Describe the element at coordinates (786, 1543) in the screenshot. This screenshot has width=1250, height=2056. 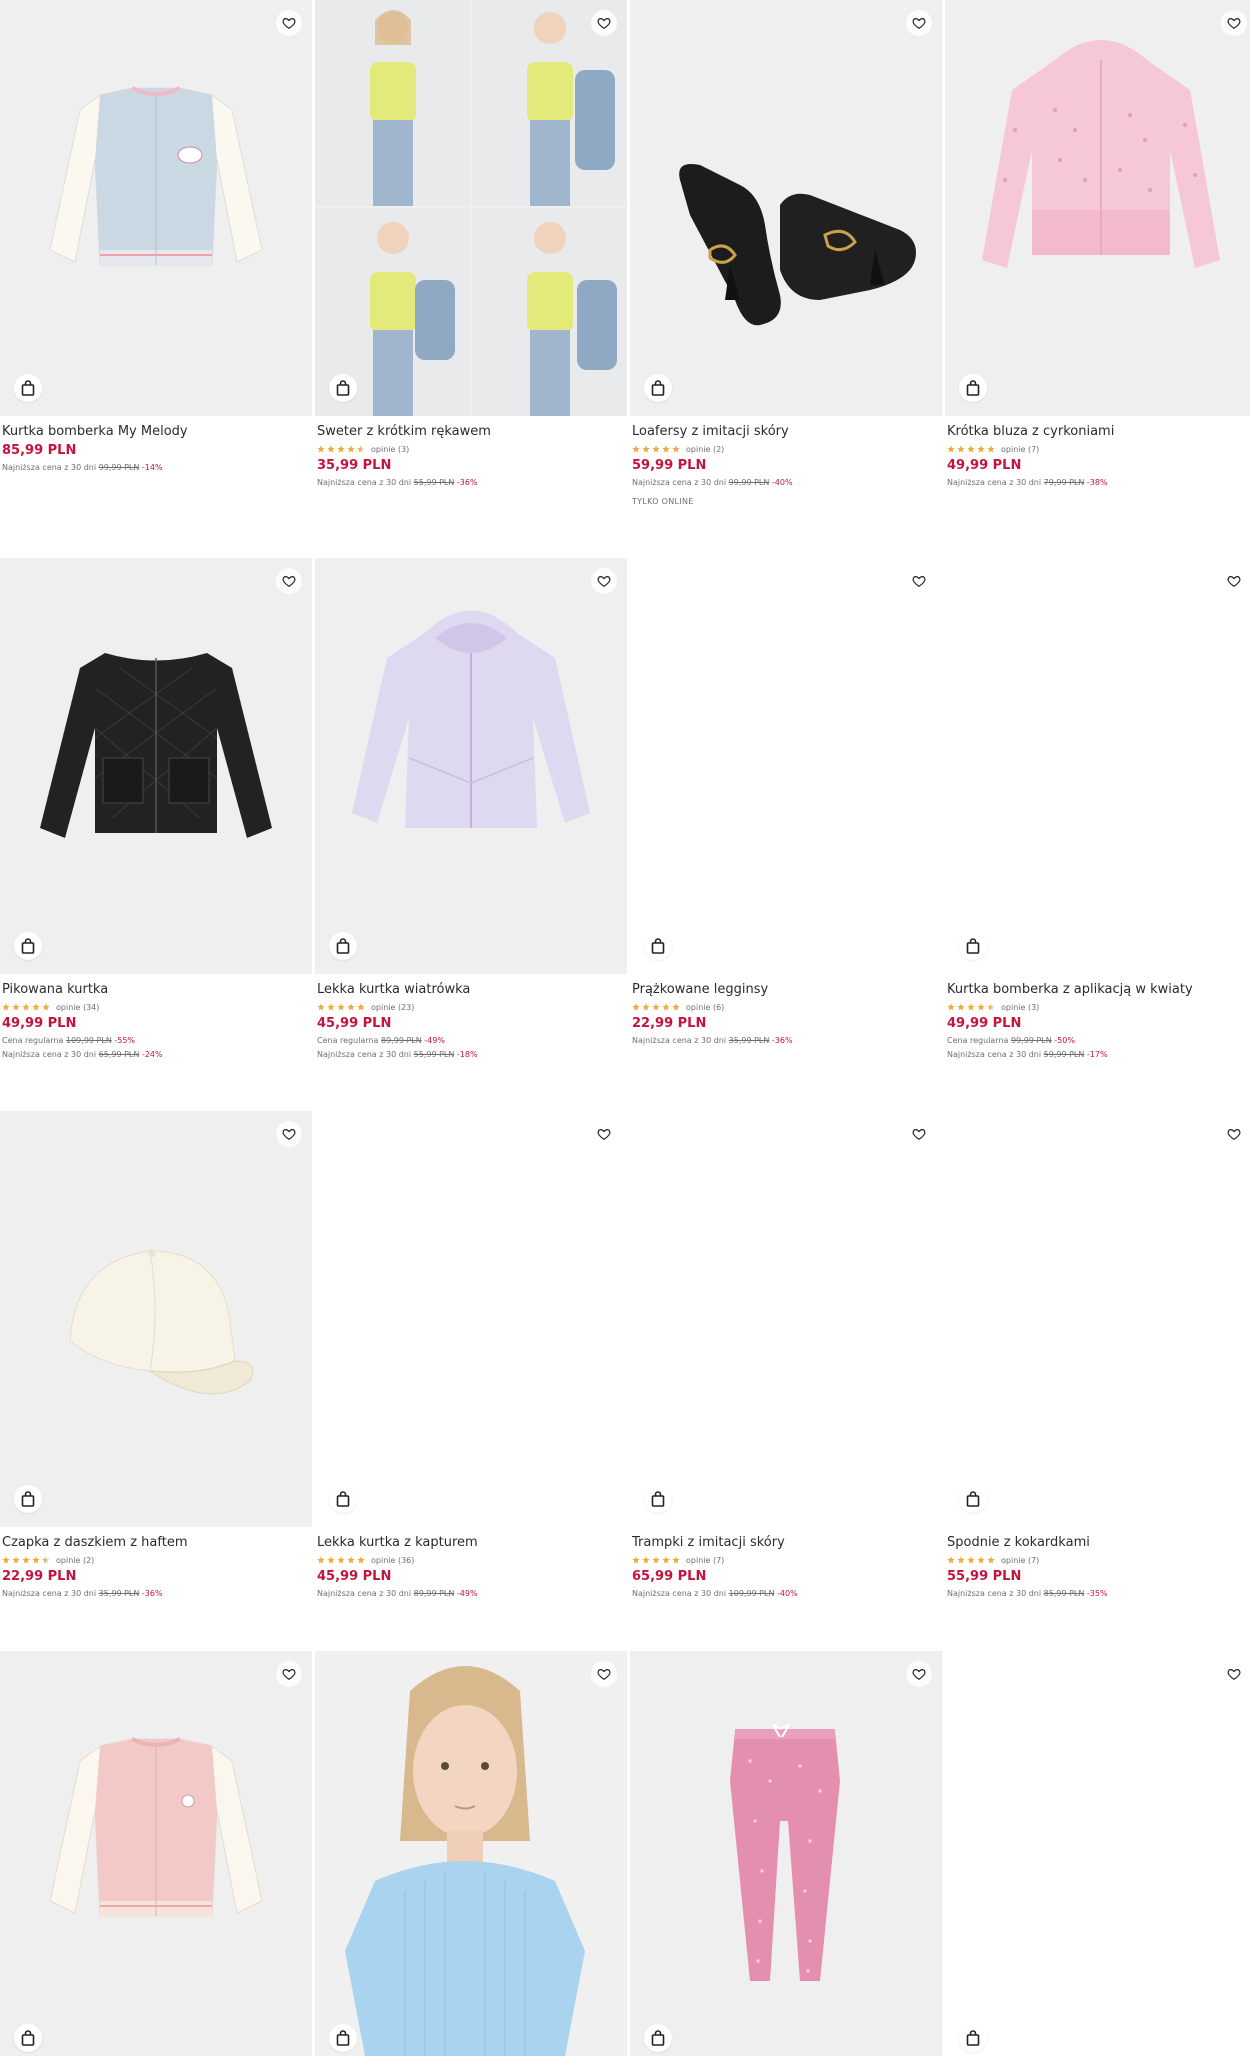
I see `product-name: Trampki z imitacji skóry` at that location.